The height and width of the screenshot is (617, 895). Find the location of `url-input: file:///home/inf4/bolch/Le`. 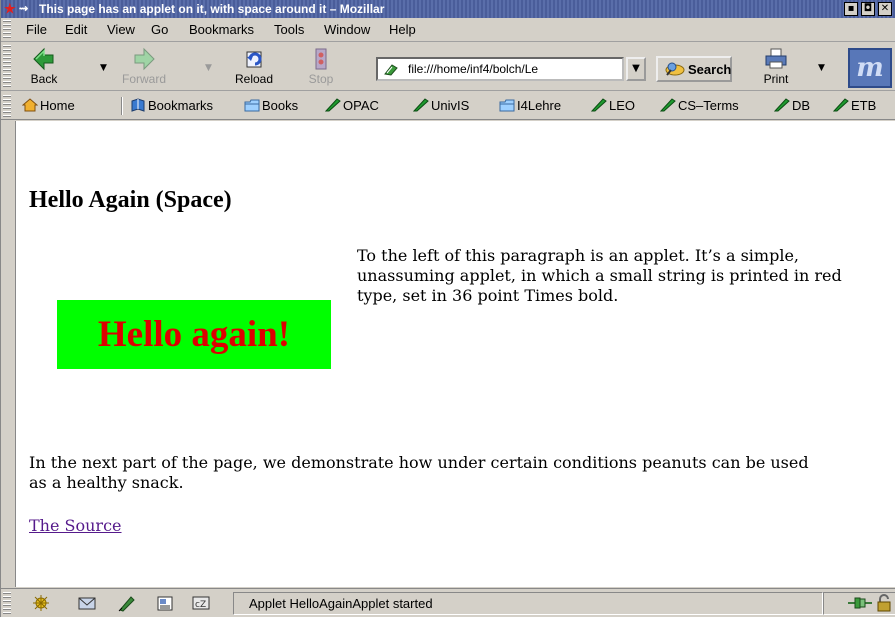

url-input: file:///home/inf4/bolch/Le is located at coordinates (500, 69).